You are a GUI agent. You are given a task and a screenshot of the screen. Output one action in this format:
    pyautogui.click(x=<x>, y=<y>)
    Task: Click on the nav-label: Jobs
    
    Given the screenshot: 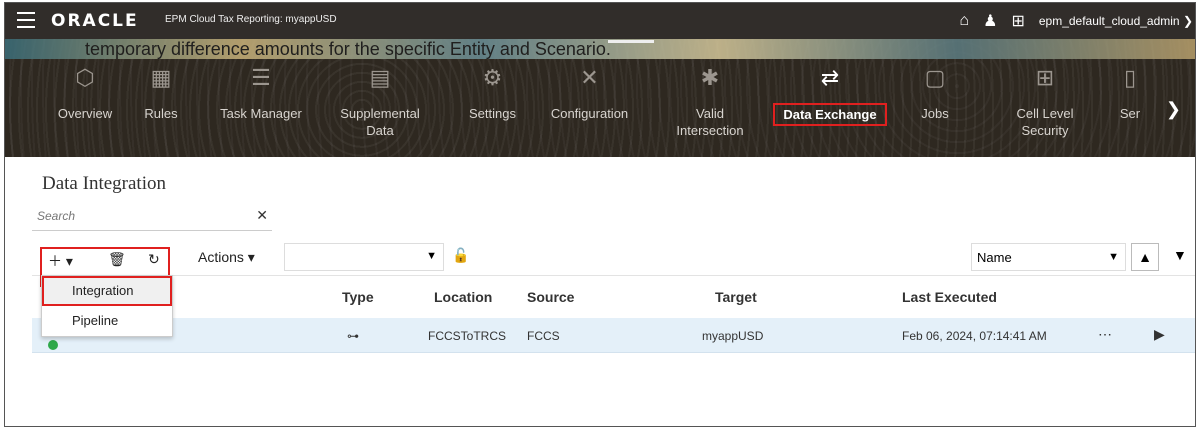 What is the action you would take?
    pyautogui.click(x=935, y=113)
    